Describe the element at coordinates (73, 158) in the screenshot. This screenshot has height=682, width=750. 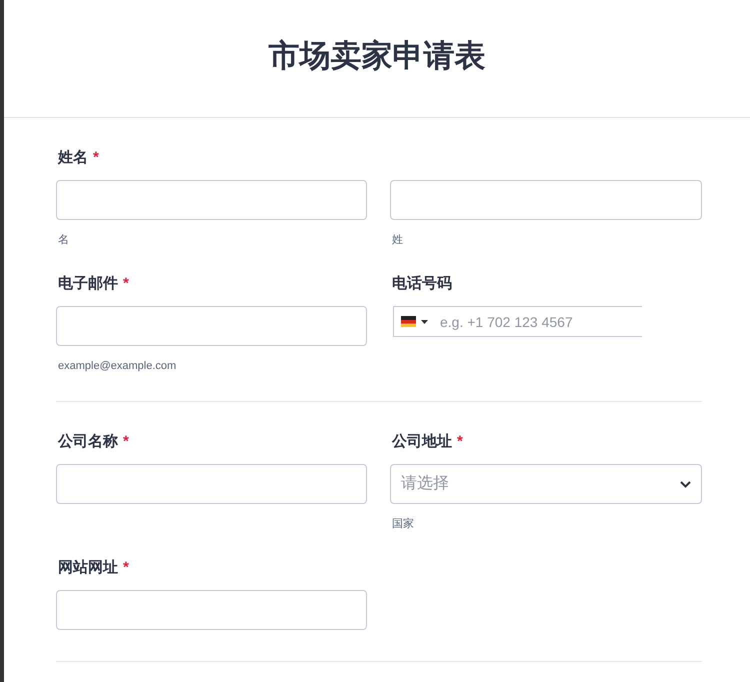
I see `field-label: 姓名` at that location.